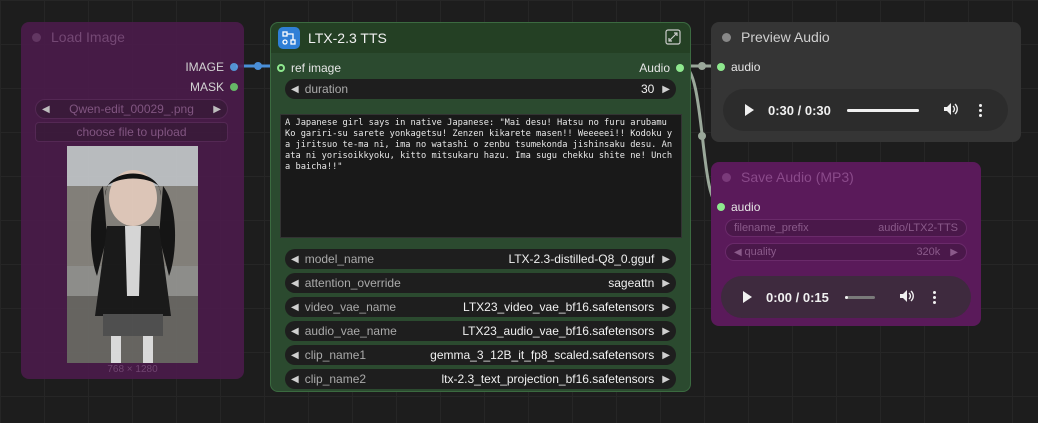 The height and width of the screenshot is (423, 1038). I want to click on widget-label: attention_override, so click(352, 283).